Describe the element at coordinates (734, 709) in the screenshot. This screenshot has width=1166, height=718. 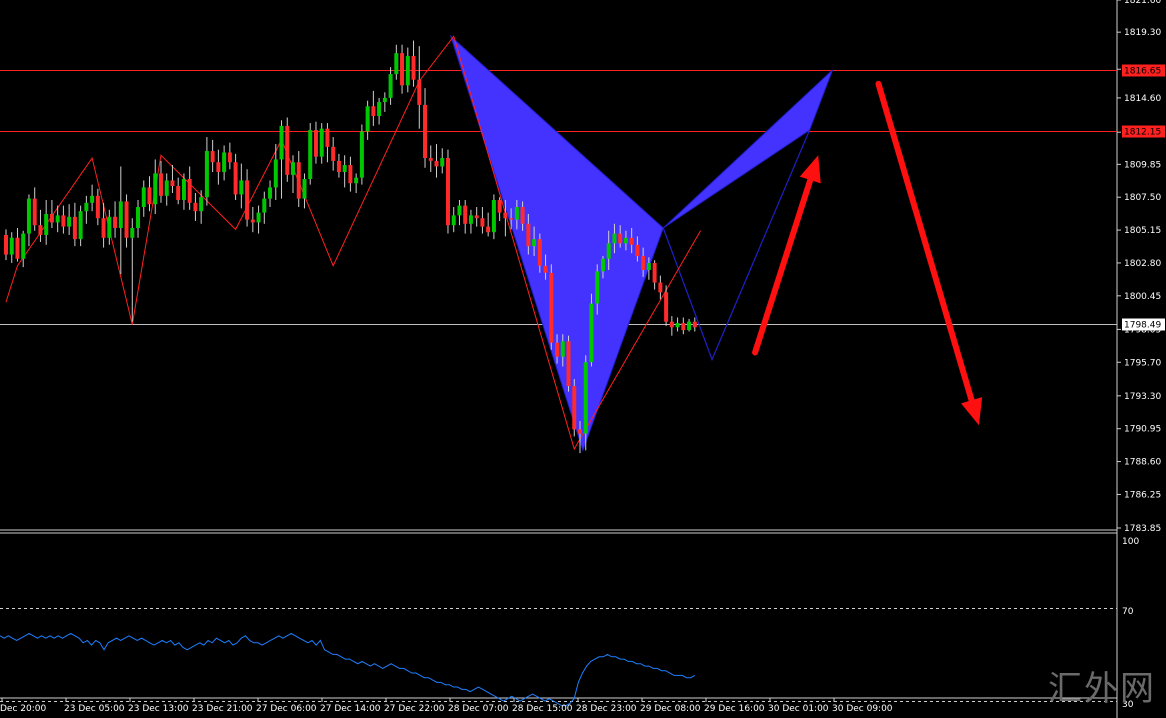
I see `time-tick-label: 29 Dec 16:00` at that location.